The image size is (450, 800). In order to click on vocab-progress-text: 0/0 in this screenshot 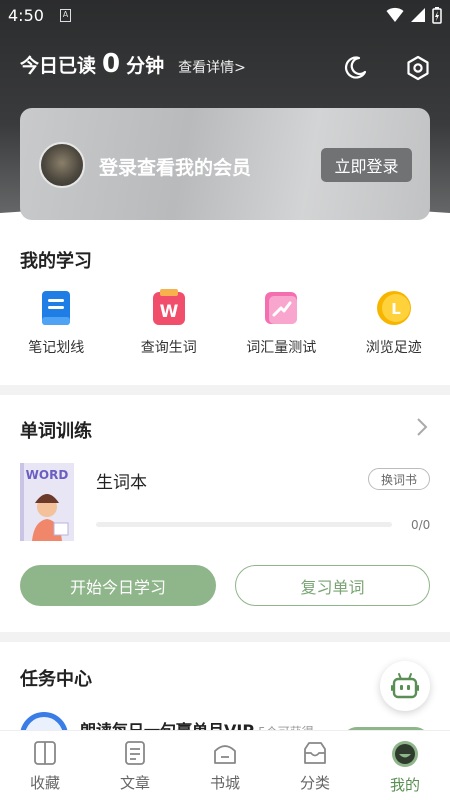, I will do `click(421, 525)`.